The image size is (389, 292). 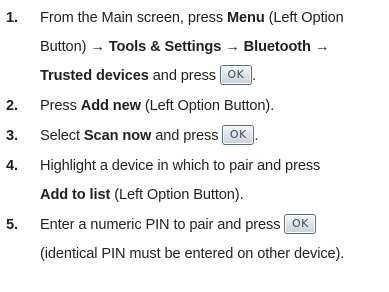 What do you see at coordinates (157, 106) in the screenshot?
I see `step-2-line-1: Press Add new (Left Option Button).` at bounding box center [157, 106].